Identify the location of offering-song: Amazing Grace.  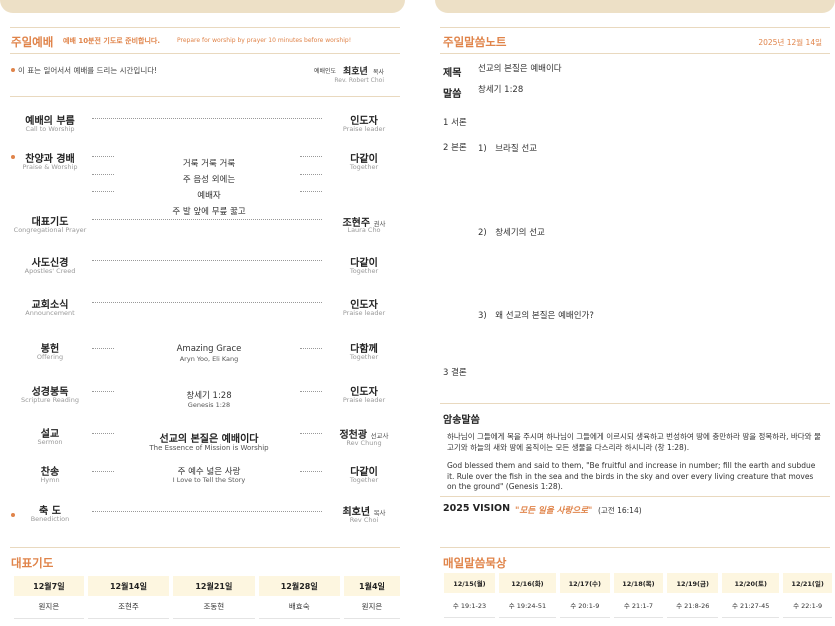
(209, 349).